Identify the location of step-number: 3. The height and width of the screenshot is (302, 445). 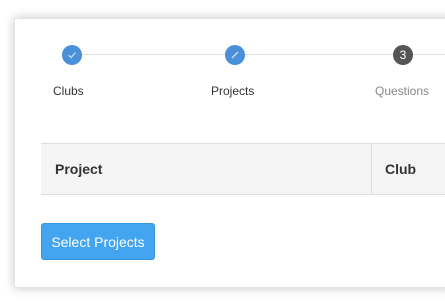
(403, 55).